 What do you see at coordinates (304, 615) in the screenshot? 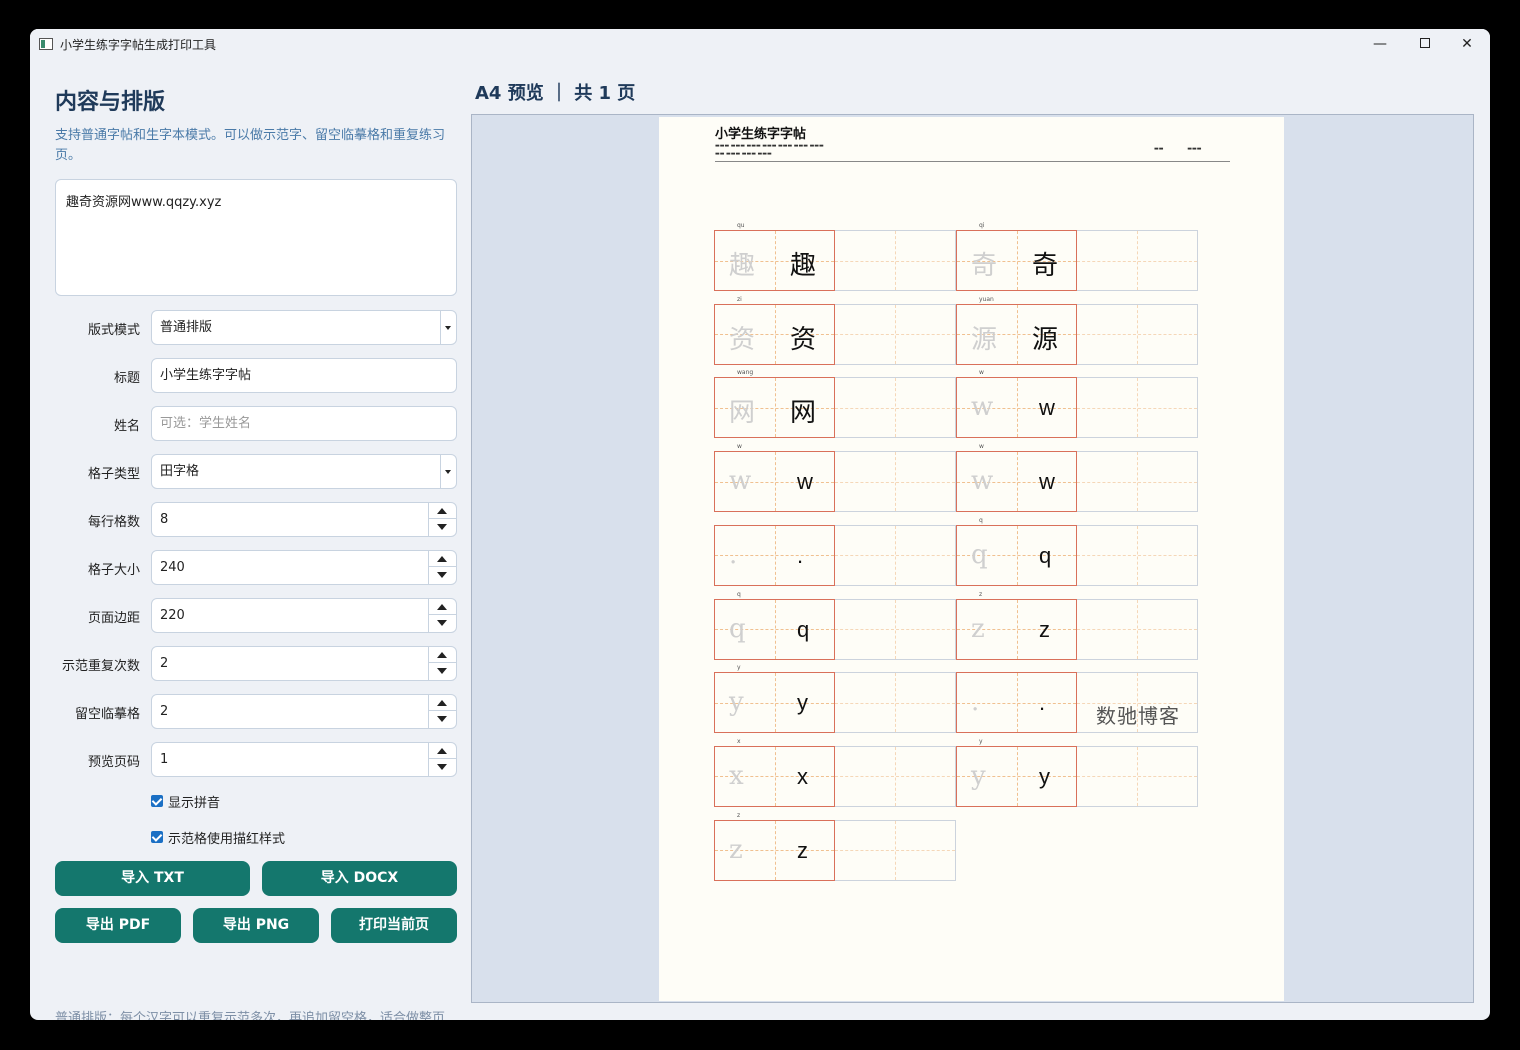
I see `page-margin-spinbox: 220` at bounding box center [304, 615].